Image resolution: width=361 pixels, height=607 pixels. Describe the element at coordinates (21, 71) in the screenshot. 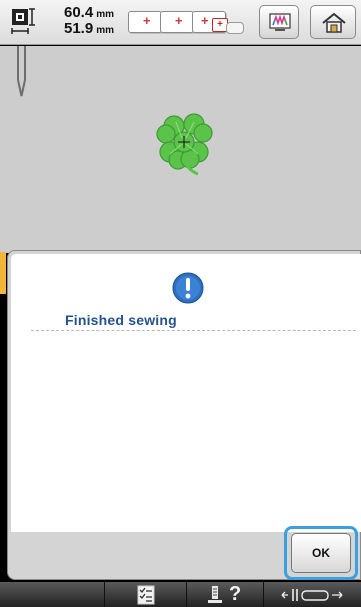

I see `needle-icon` at that location.